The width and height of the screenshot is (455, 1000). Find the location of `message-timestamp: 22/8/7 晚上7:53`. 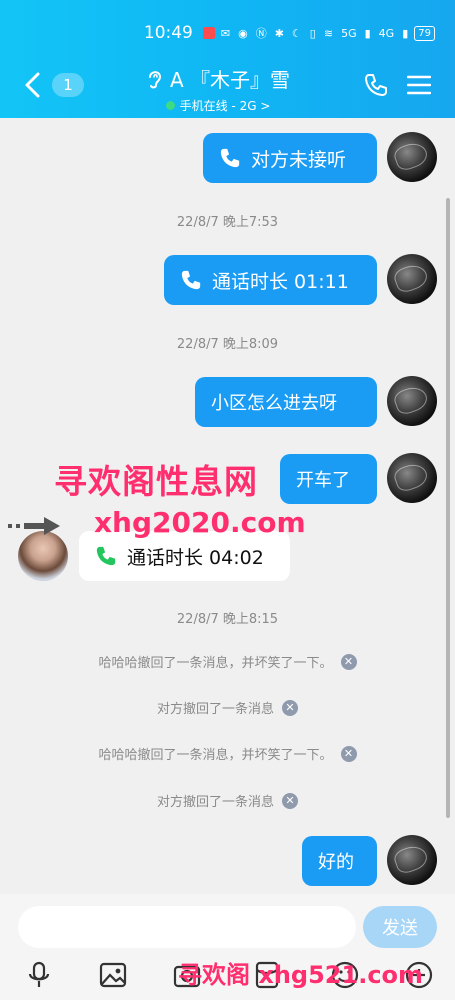

message-timestamp: 22/8/7 晚上7:53 is located at coordinates (227, 222).